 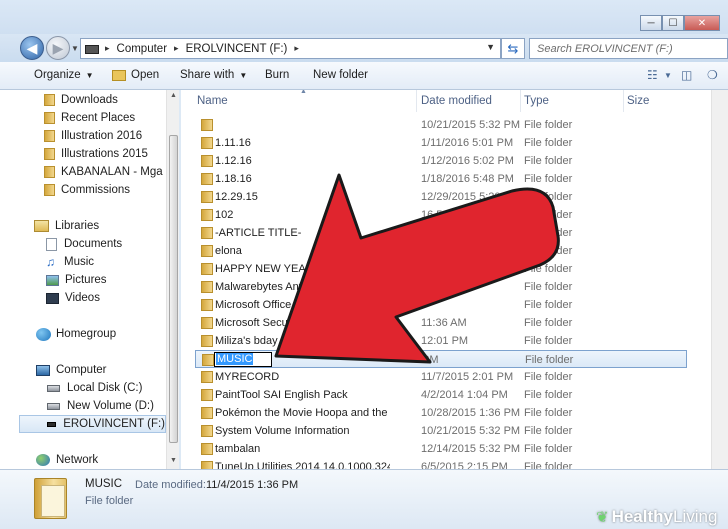 I want to click on network-icon, so click(x=43, y=460).